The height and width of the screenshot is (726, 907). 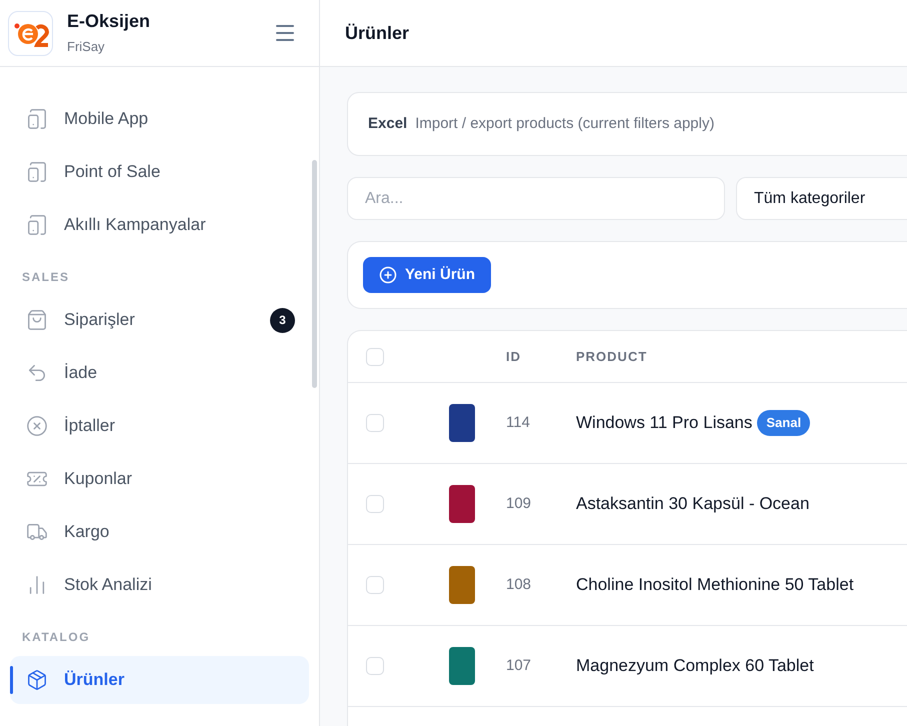 What do you see at coordinates (159, 172) in the screenshot?
I see `sidebar-item: Point of Sale` at bounding box center [159, 172].